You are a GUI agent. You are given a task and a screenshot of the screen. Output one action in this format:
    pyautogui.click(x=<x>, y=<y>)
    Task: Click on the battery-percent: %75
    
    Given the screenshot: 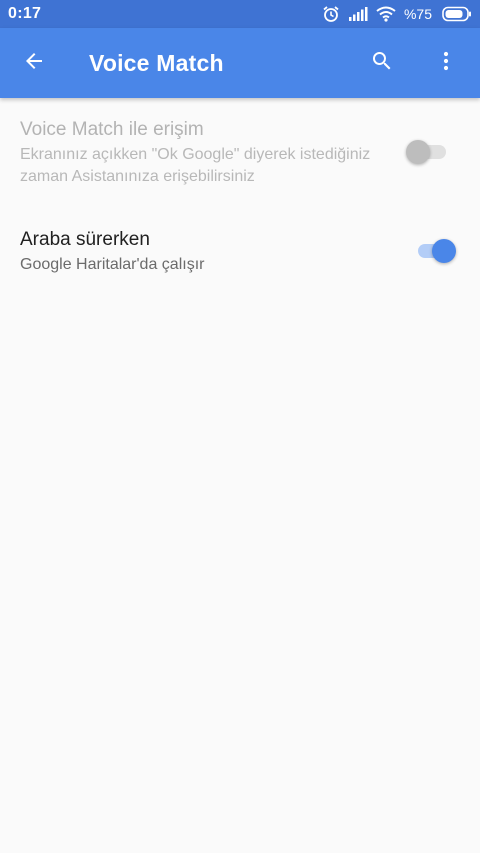 What is the action you would take?
    pyautogui.click(x=417, y=14)
    